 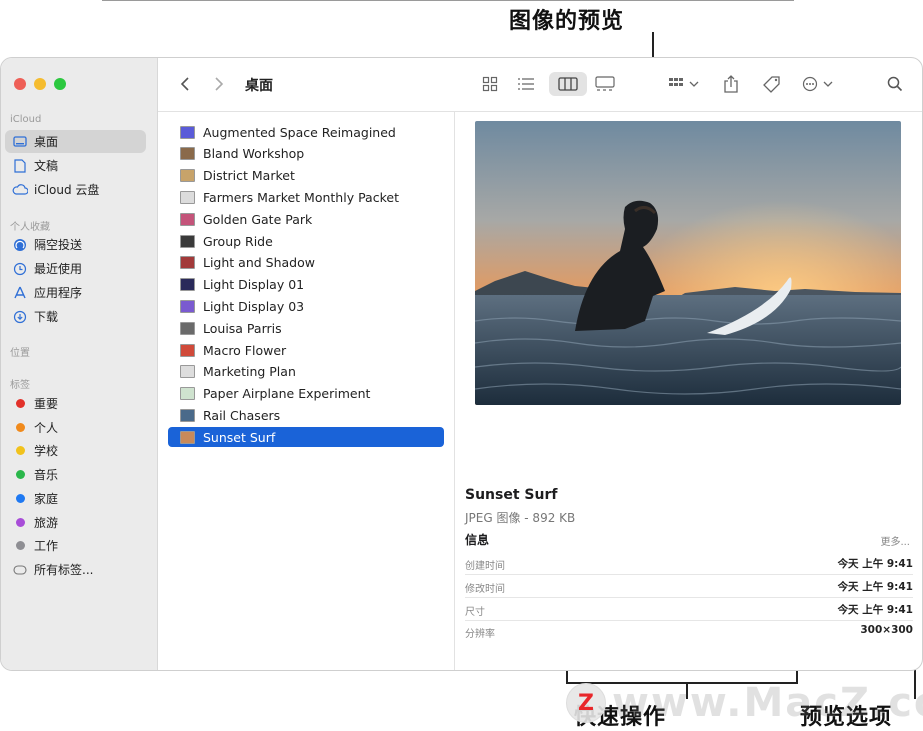 What do you see at coordinates (306, 306) in the screenshot?
I see `file-row: Light Display 03` at bounding box center [306, 306].